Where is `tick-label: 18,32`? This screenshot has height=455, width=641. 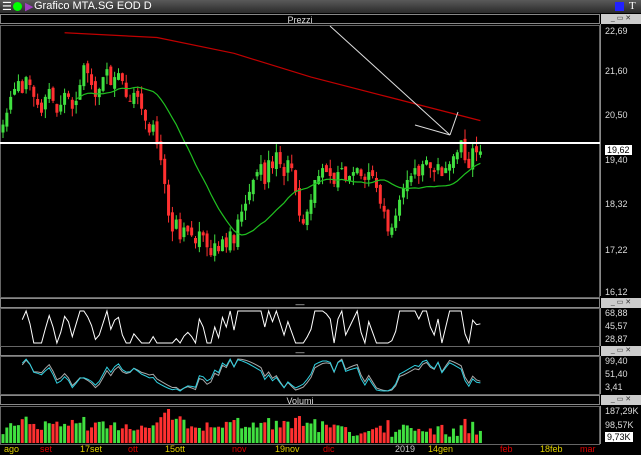
tick-label: 18,32 is located at coordinates (616, 204).